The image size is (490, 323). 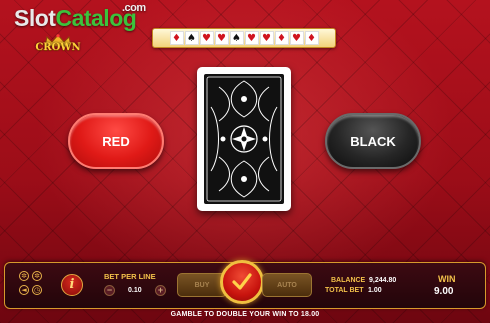 What do you see at coordinates (245, 314) in the screenshot?
I see `gamble-message: GAMBLE TO DOUBLE YOUR WIN TO 18.00` at bounding box center [245, 314].